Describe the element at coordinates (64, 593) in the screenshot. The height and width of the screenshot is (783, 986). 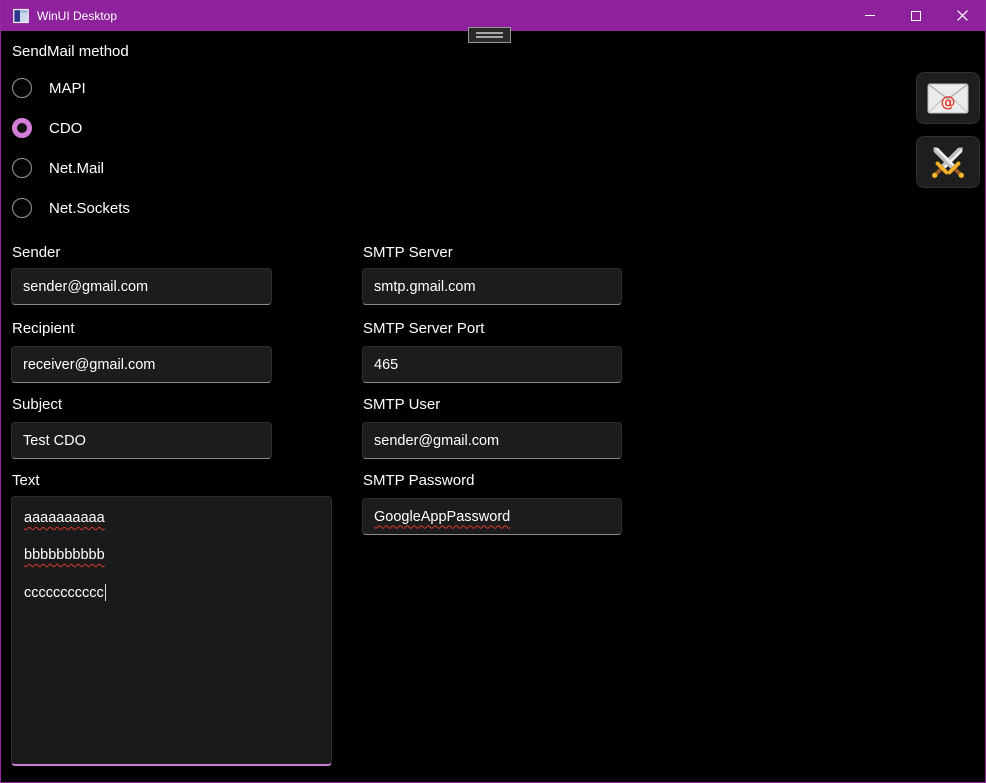
I see `text-line: ccccccccccc` at that location.